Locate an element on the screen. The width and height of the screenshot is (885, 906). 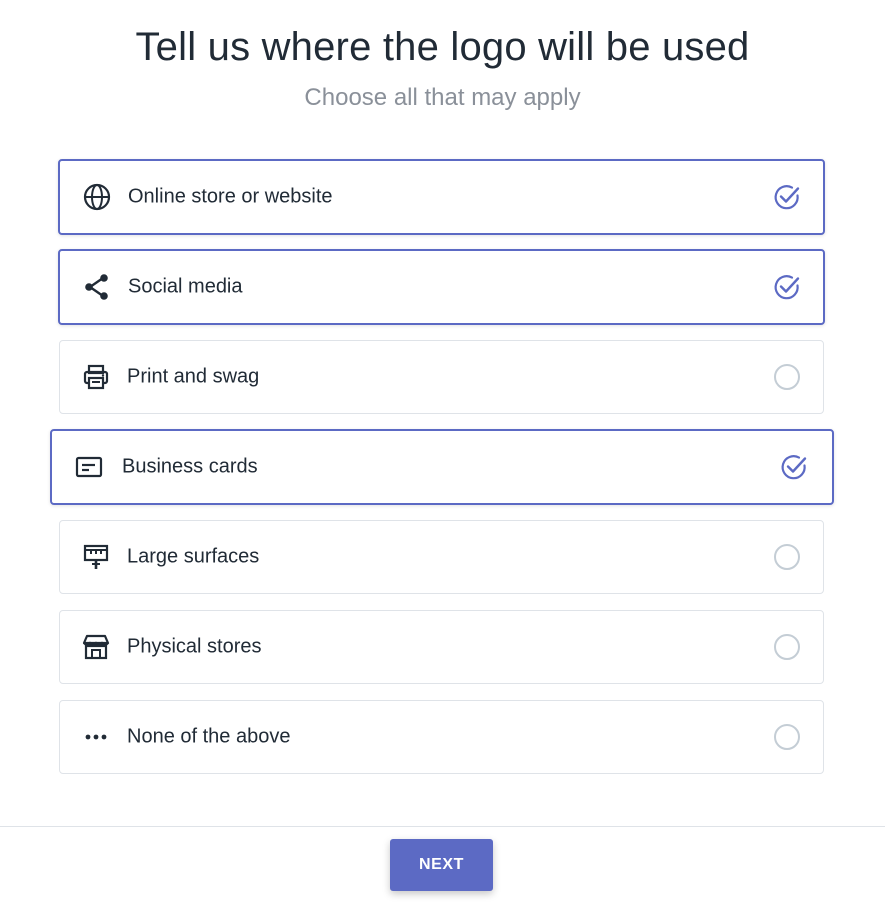
page-subtitle: Choose all that may apply is located at coordinates (442, 97).